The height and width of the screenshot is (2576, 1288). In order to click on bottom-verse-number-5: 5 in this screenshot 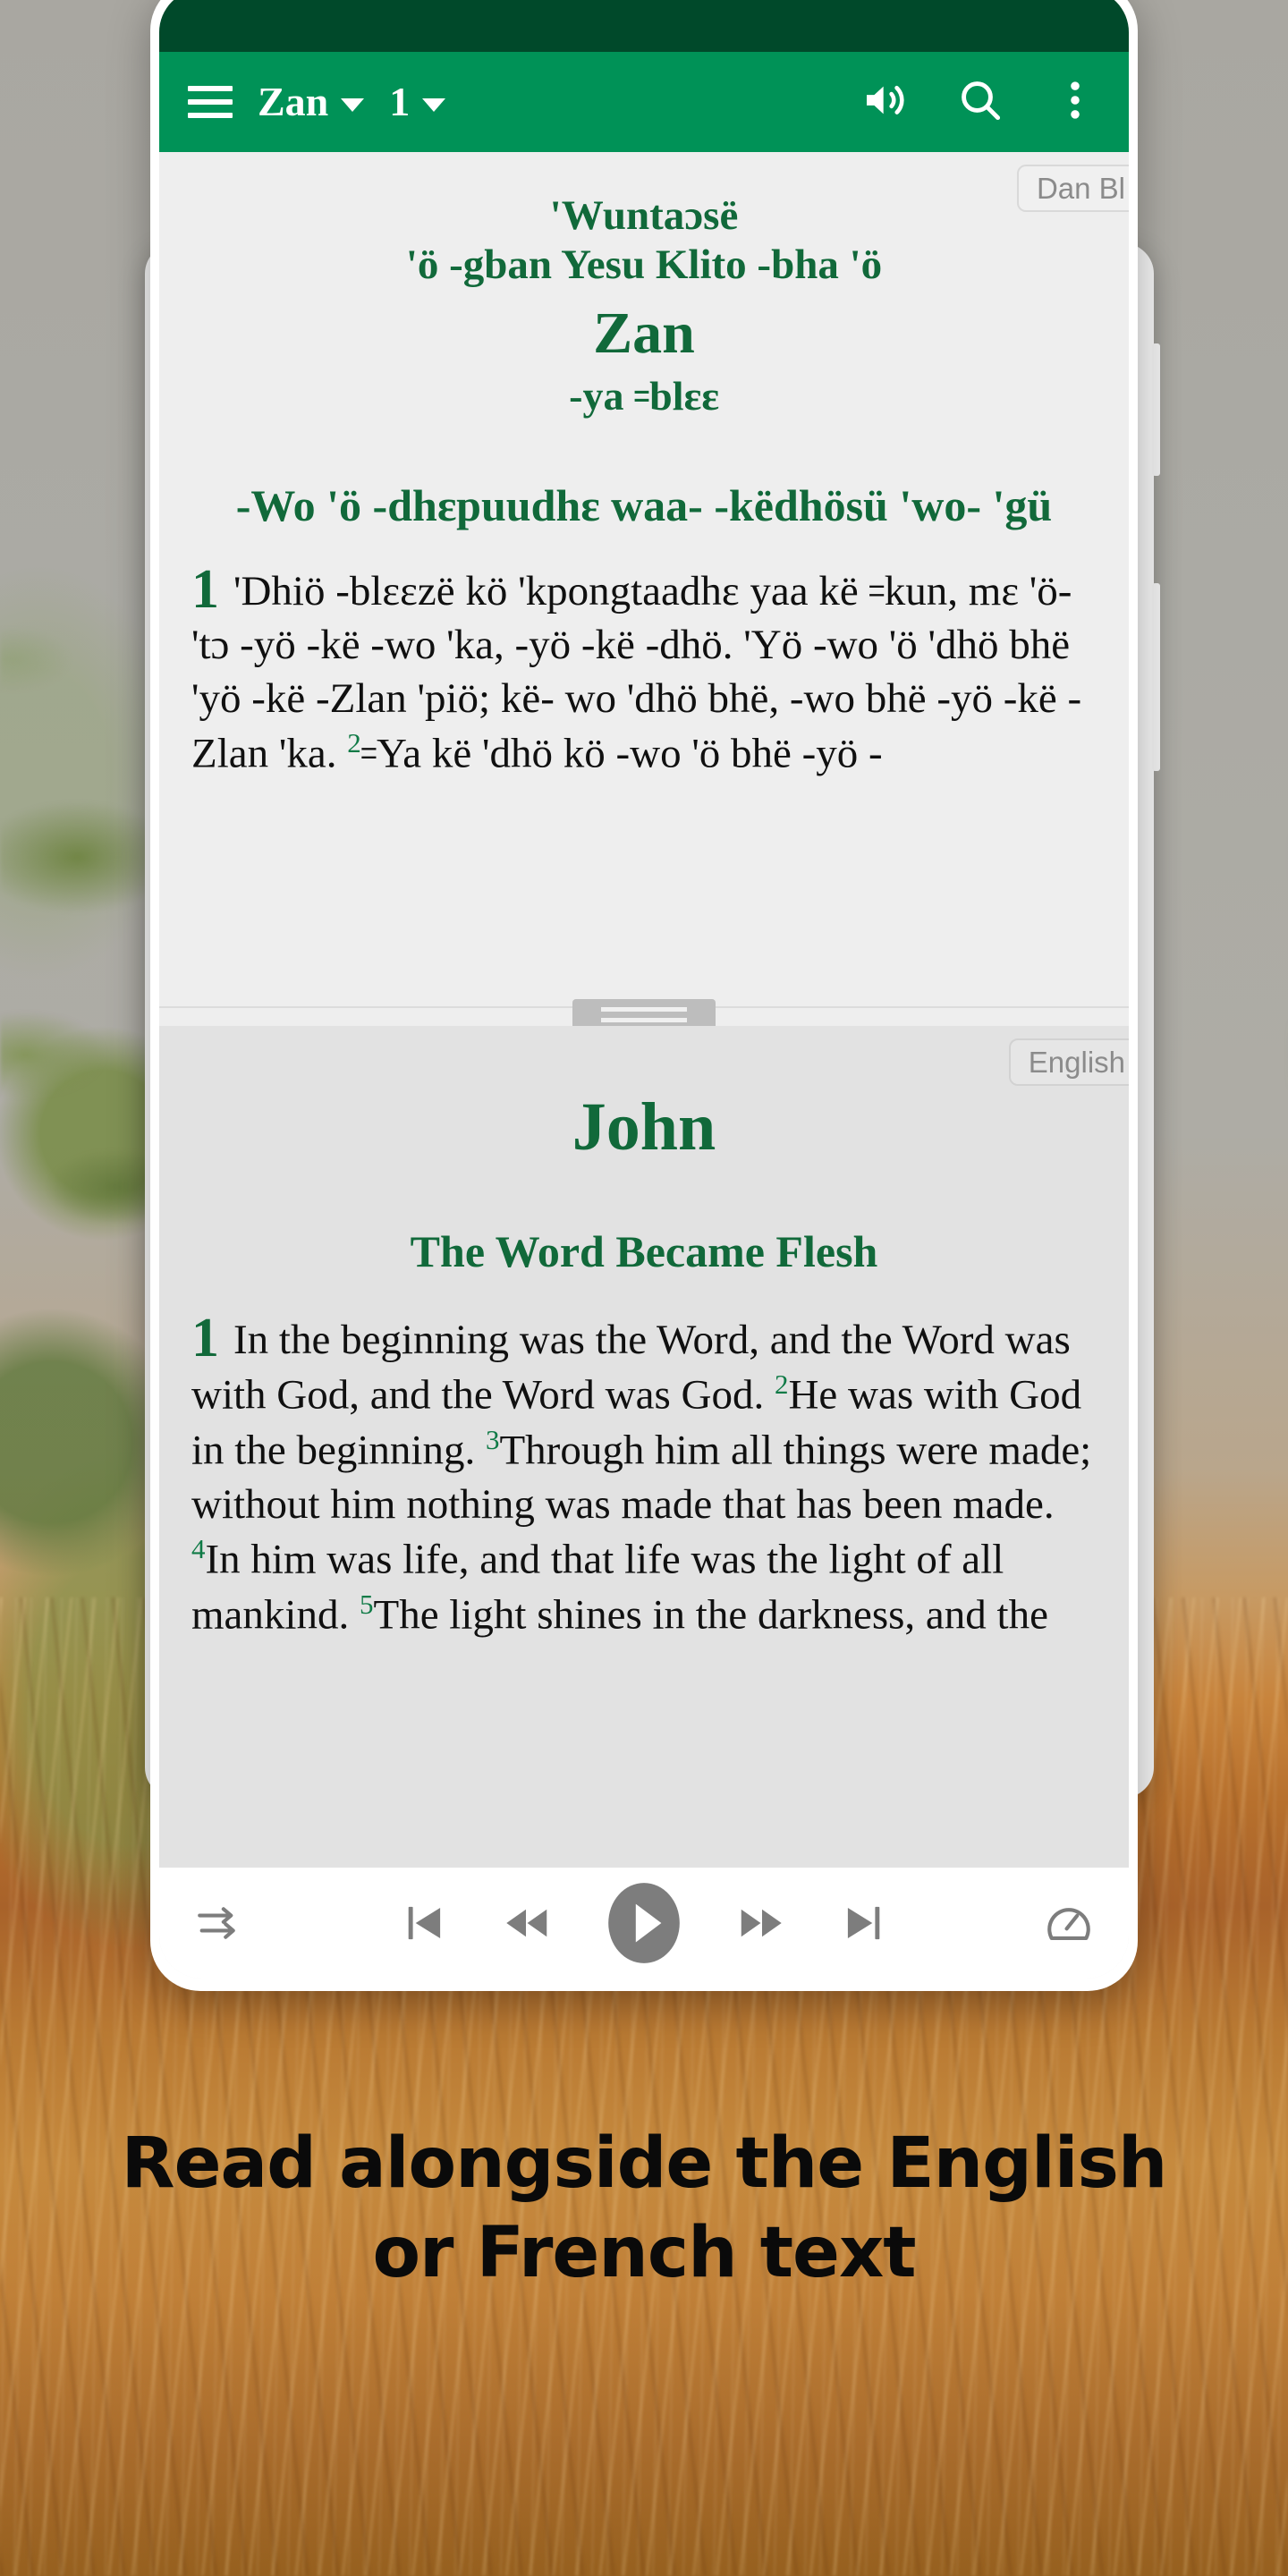, I will do `click(366, 1604)`.